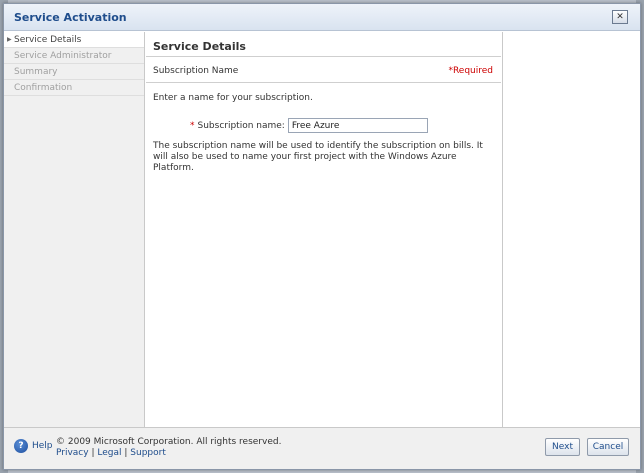 The height and width of the screenshot is (473, 644). What do you see at coordinates (21, 446) in the screenshot?
I see `help-icon: ?` at bounding box center [21, 446].